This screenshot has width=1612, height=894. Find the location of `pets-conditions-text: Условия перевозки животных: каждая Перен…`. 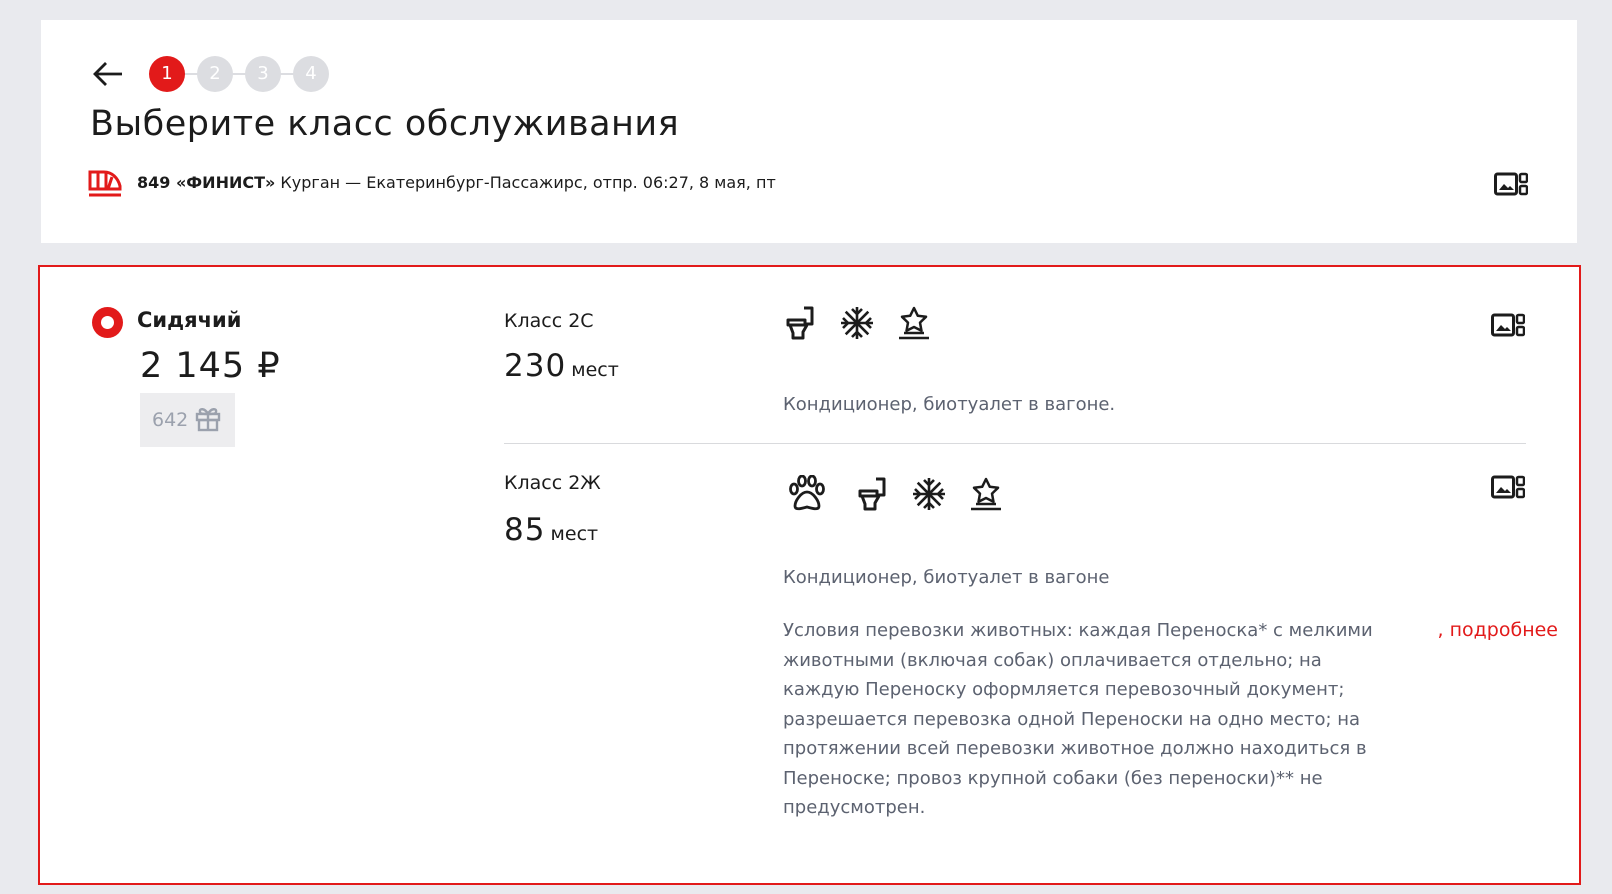

pets-conditions-text: Условия перевозки животных: каждая Перен… is located at coordinates (1078, 719).